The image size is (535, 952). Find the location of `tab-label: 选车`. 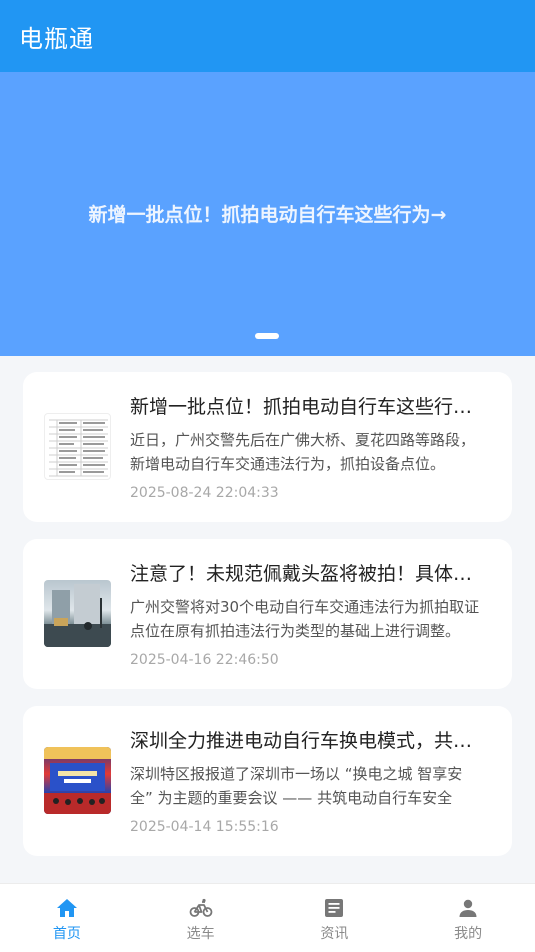

tab-label: 选车 is located at coordinates (200, 934).